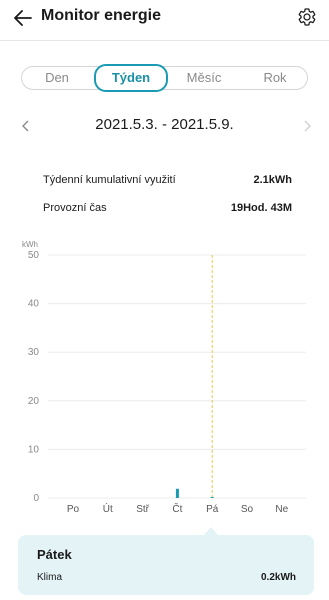  I want to click on x-tick-label: Ne, so click(281, 509).